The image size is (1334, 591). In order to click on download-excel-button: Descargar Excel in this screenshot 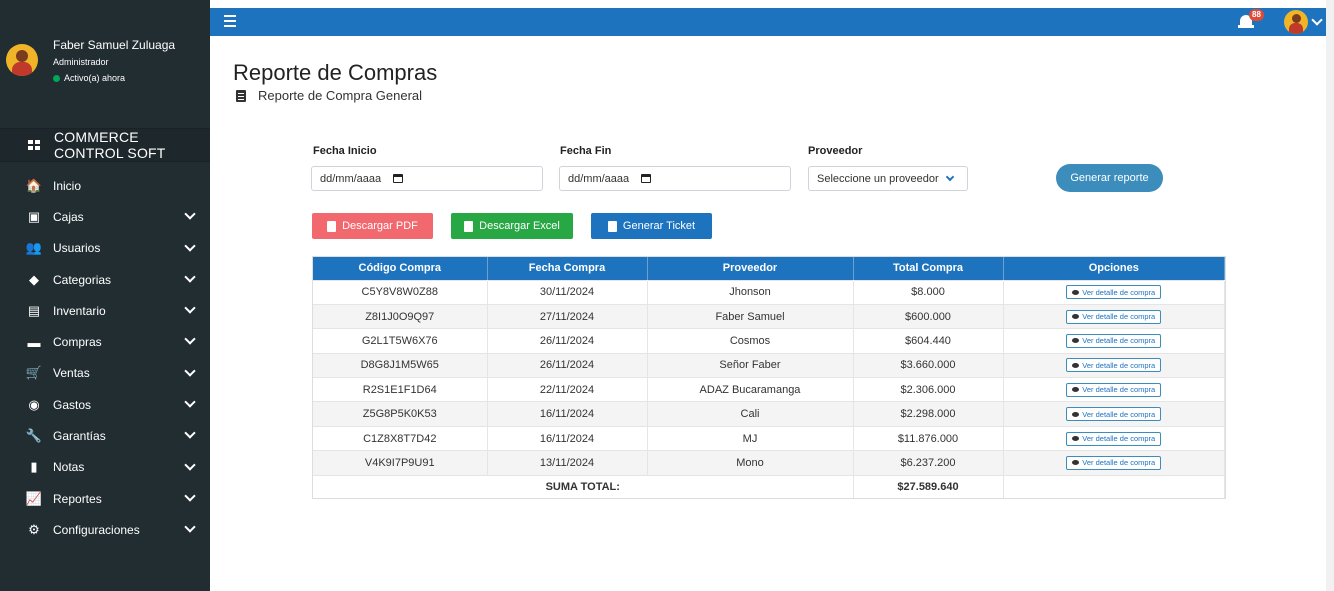, I will do `click(512, 226)`.